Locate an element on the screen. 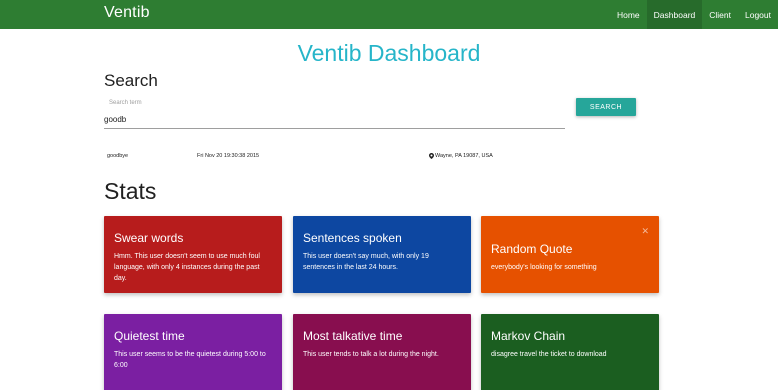  brand-logo: Ventib is located at coordinates (127, 13).